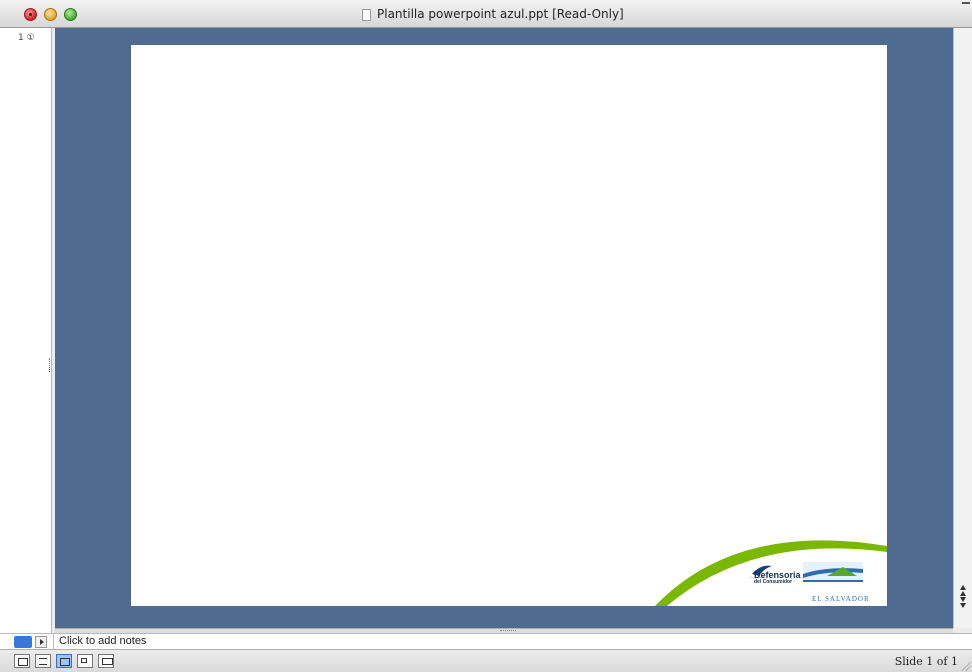 This screenshot has height=672, width=972. I want to click on slide-counter: Slide 1 of 1, so click(926, 661).